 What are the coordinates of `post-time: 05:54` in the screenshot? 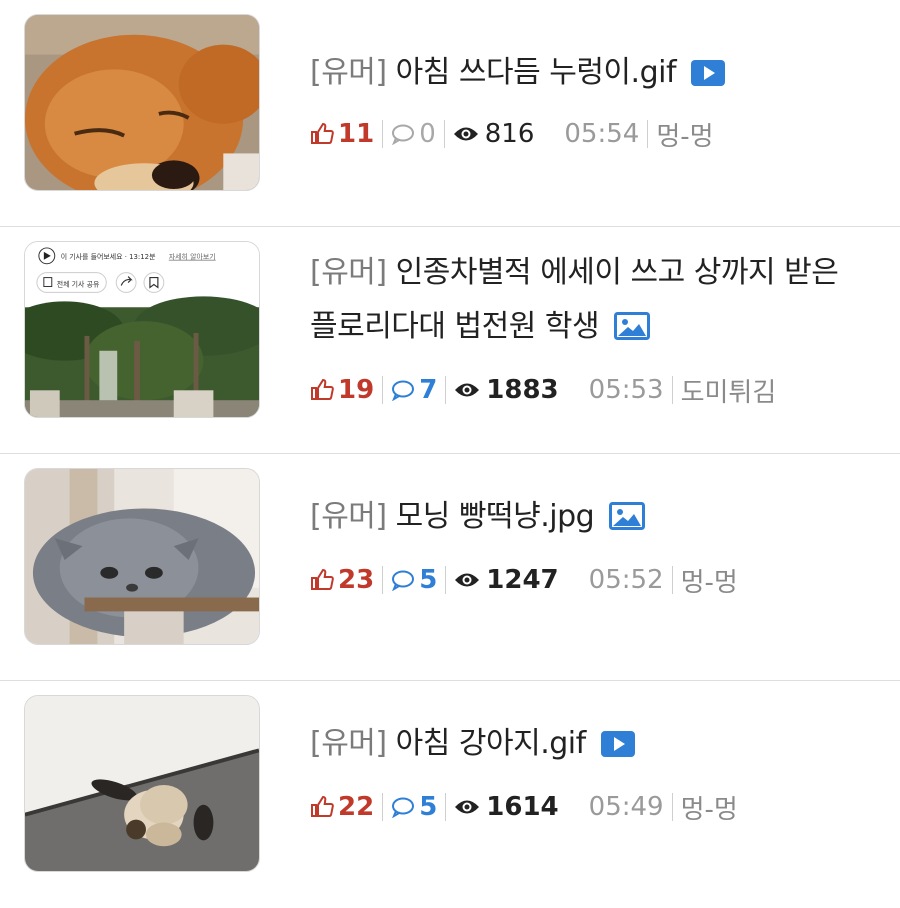 It's located at (602, 134).